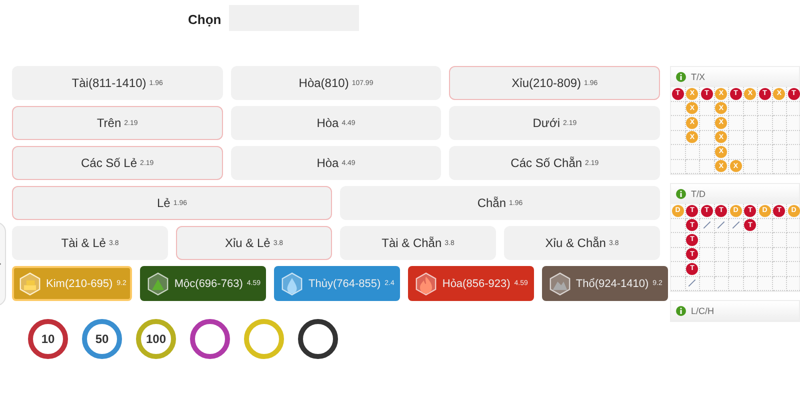  Describe the element at coordinates (560, 284) in the screenshot. I see `earth-hexagon-icon` at that location.